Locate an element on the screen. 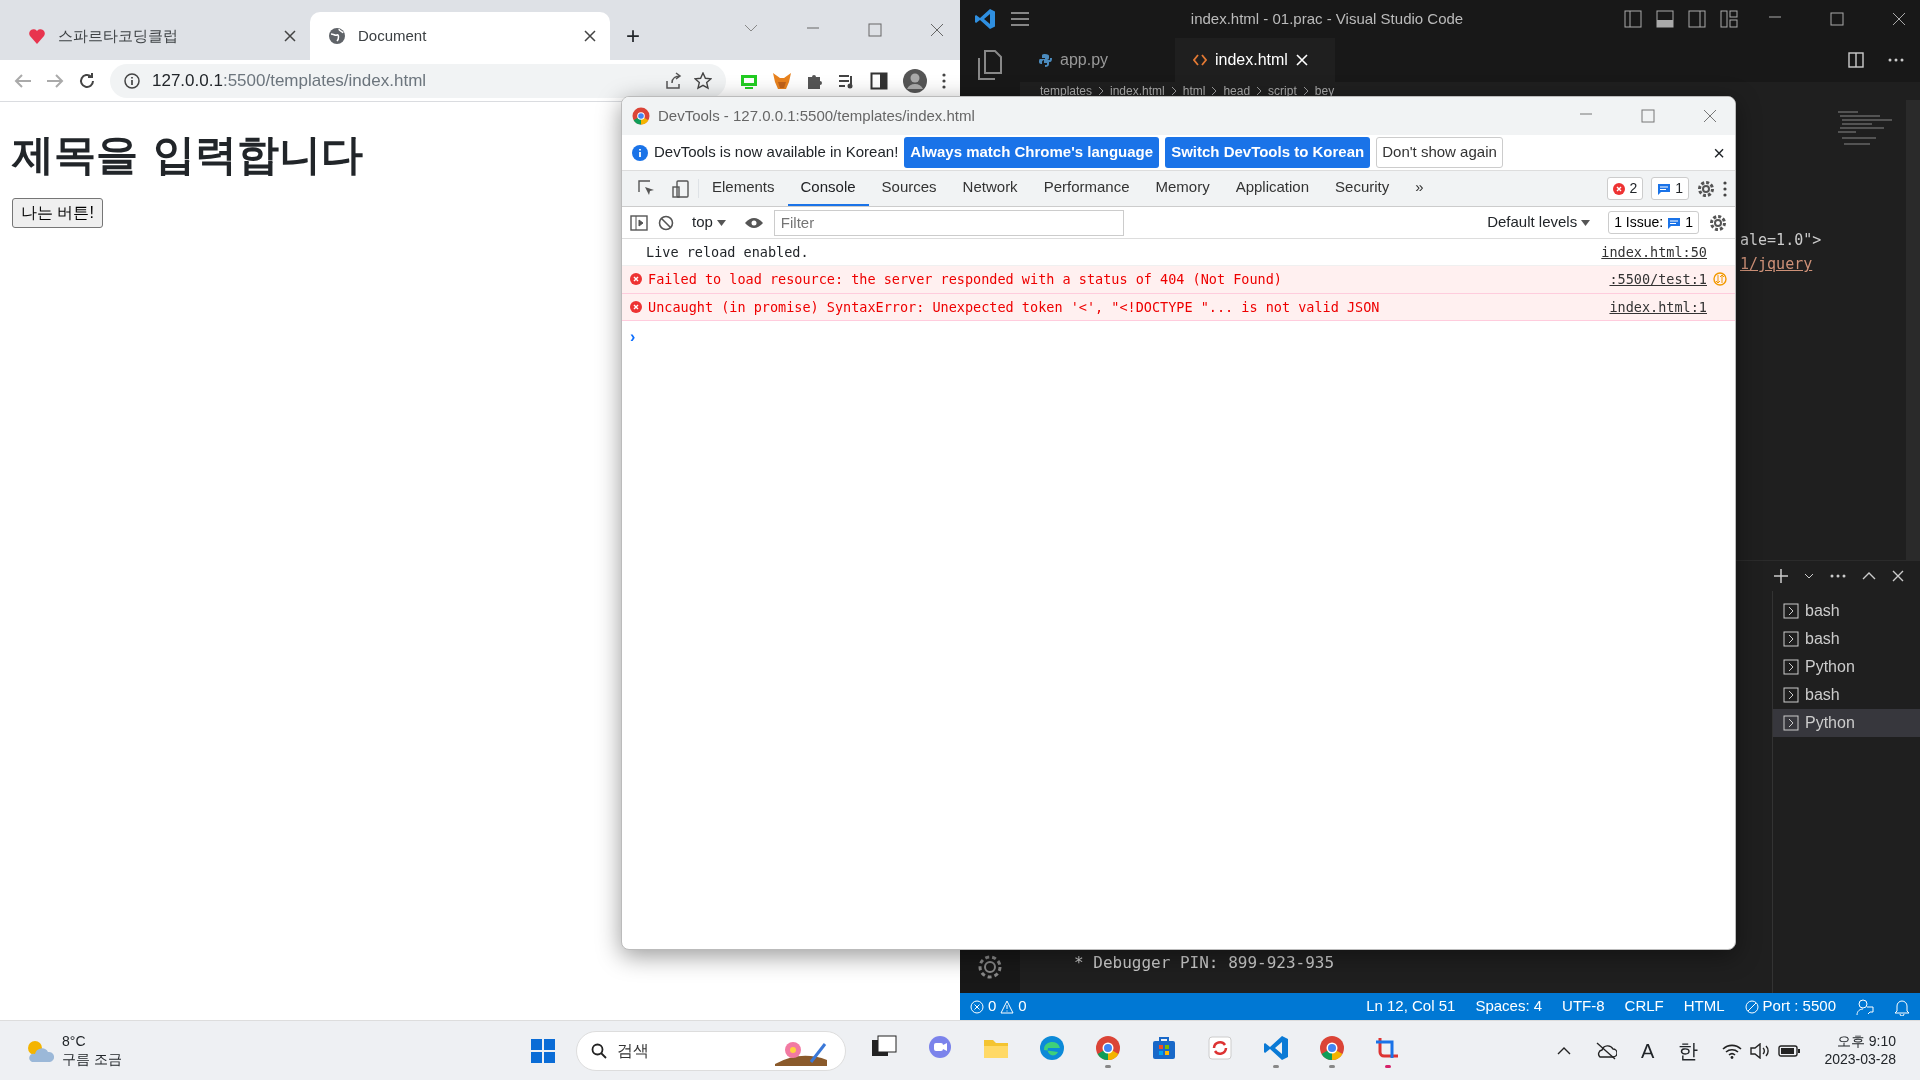  start-button-icon is located at coordinates (543, 1050).